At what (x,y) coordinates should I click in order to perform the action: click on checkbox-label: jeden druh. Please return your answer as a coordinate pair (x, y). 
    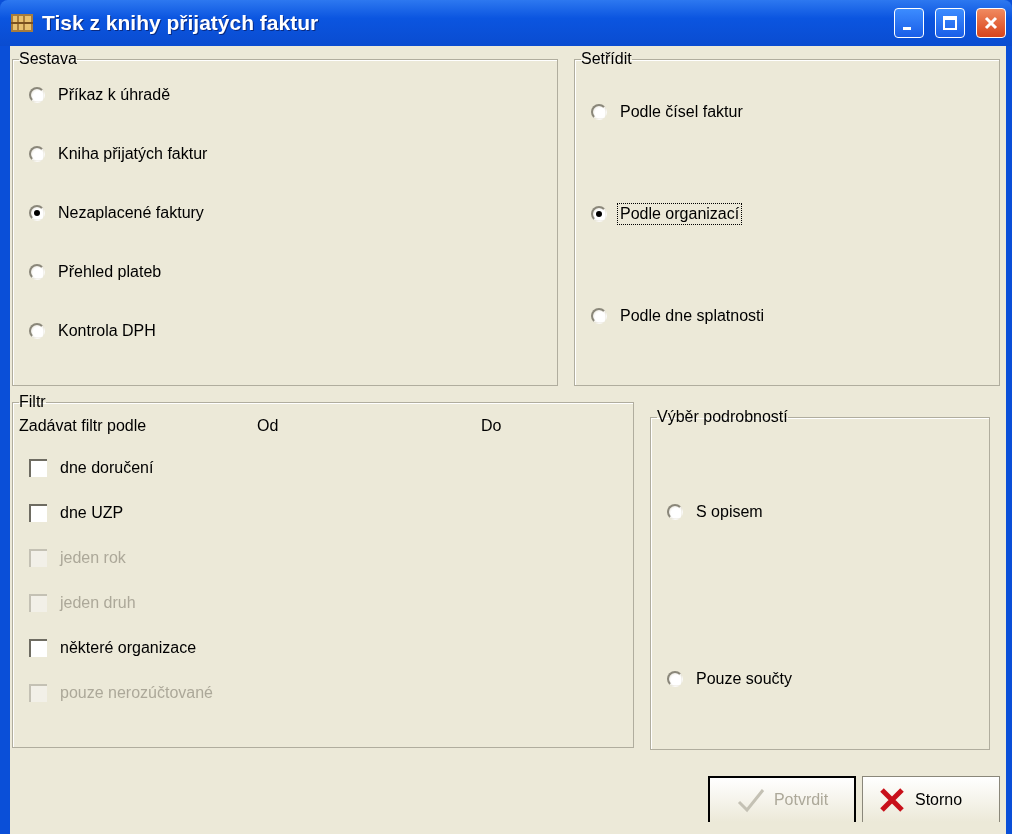
    Looking at the image, I should click on (97, 603).